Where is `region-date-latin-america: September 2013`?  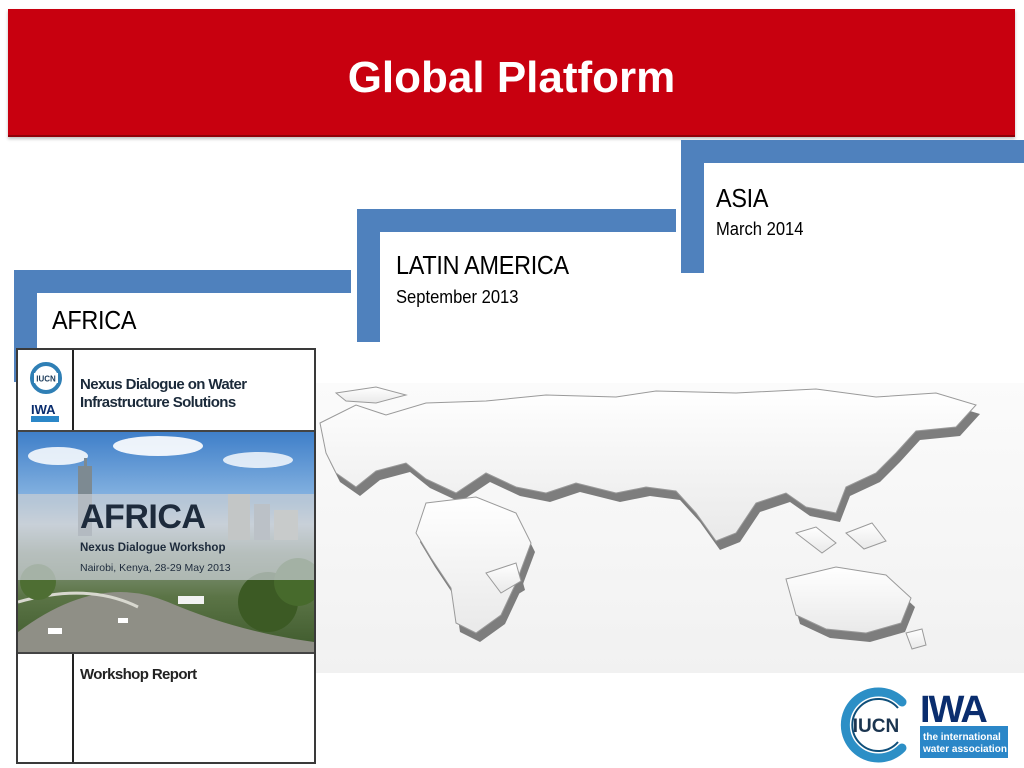
region-date-latin-america: September 2013 is located at coordinates (457, 297).